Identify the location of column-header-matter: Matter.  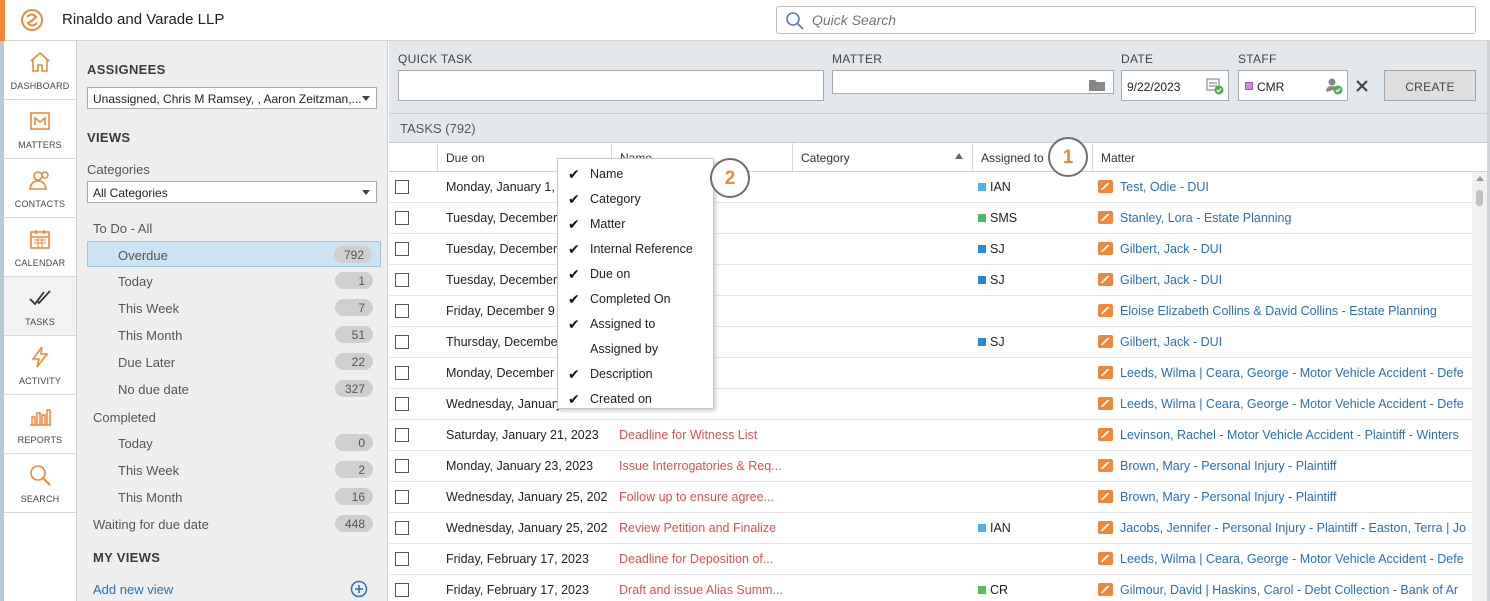
(1290, 157).